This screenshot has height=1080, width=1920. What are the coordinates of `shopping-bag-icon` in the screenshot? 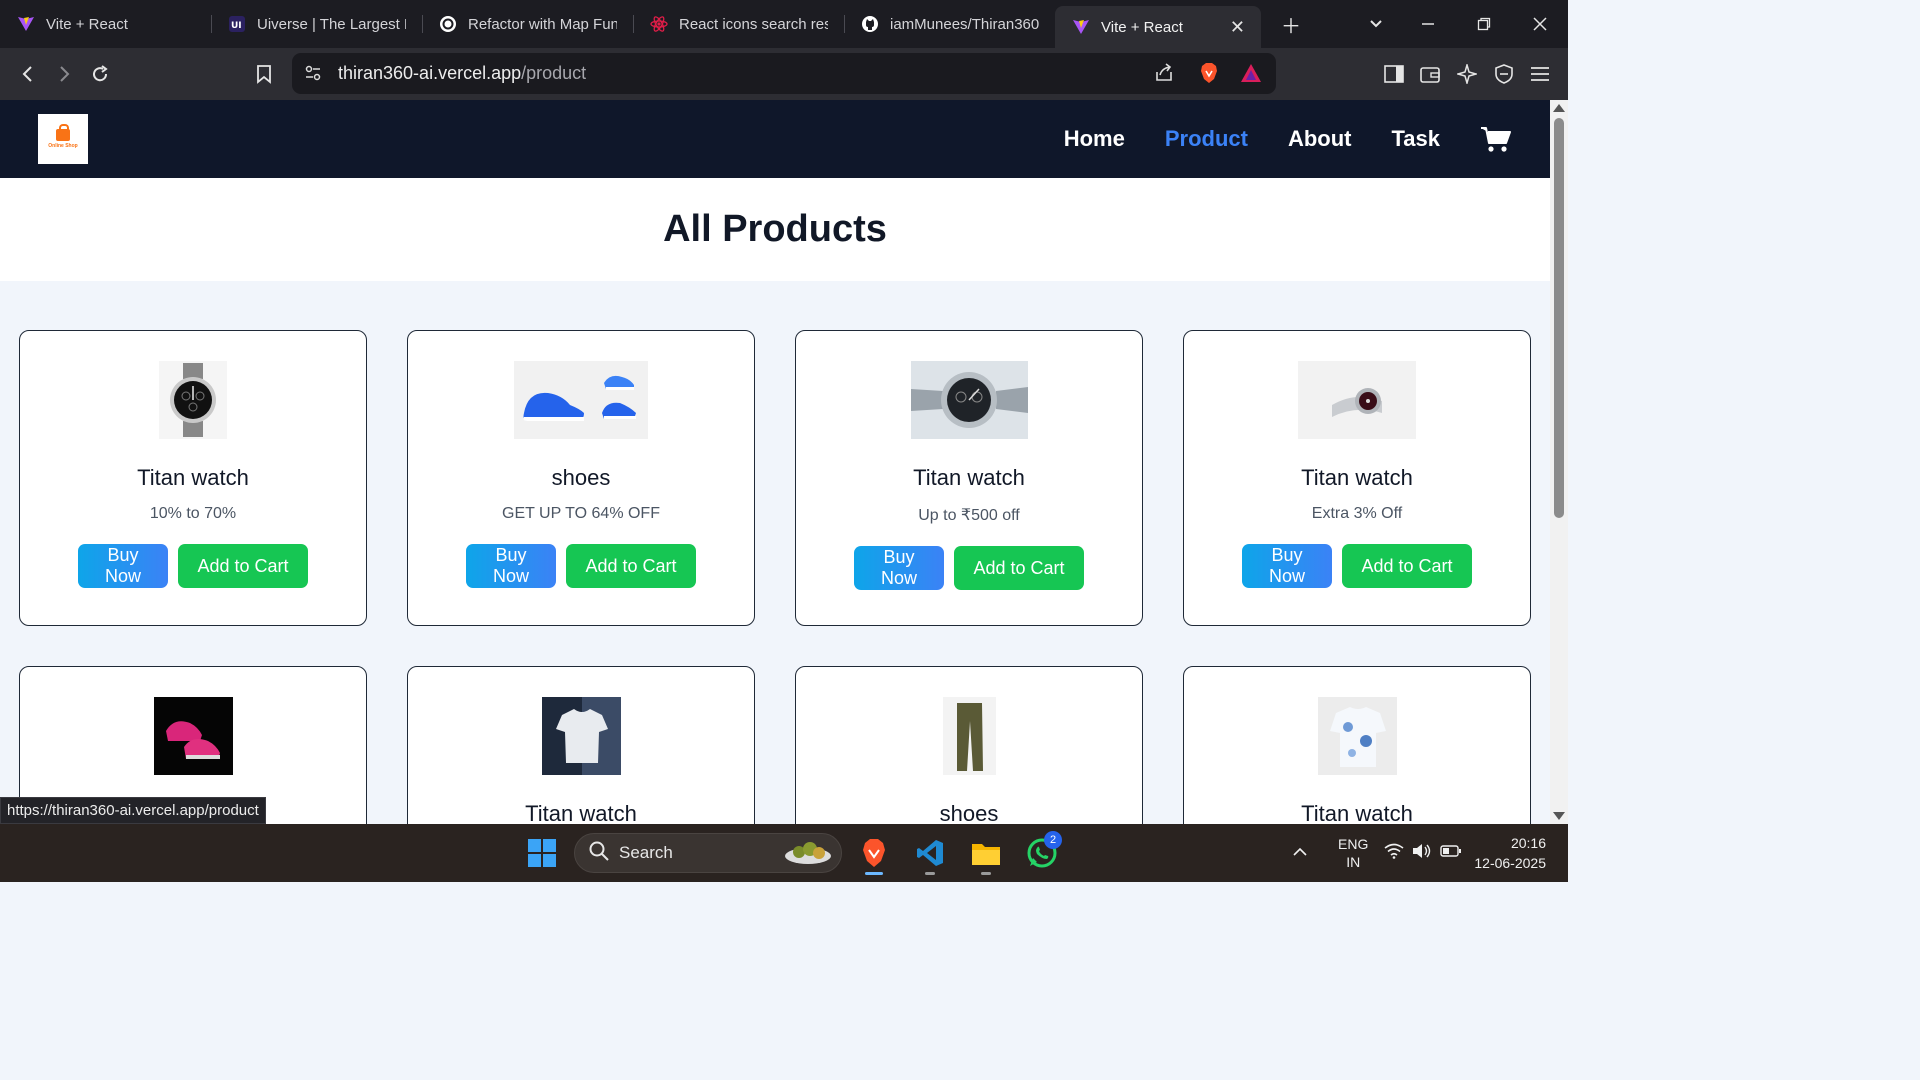 It's located at (63, 132).